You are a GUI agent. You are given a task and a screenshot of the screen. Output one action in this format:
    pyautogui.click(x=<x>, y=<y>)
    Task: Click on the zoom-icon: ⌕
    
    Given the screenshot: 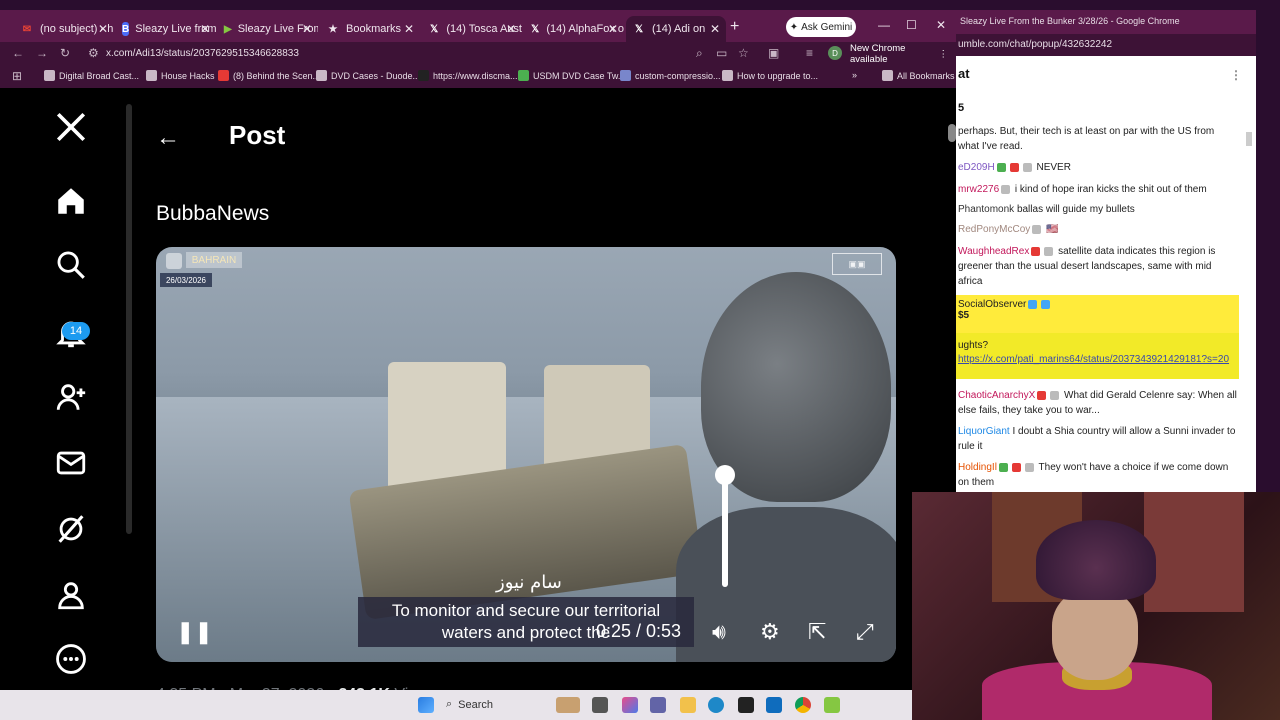 What is the action you would take?
    pyautogui.click(x=699, y=53)
    